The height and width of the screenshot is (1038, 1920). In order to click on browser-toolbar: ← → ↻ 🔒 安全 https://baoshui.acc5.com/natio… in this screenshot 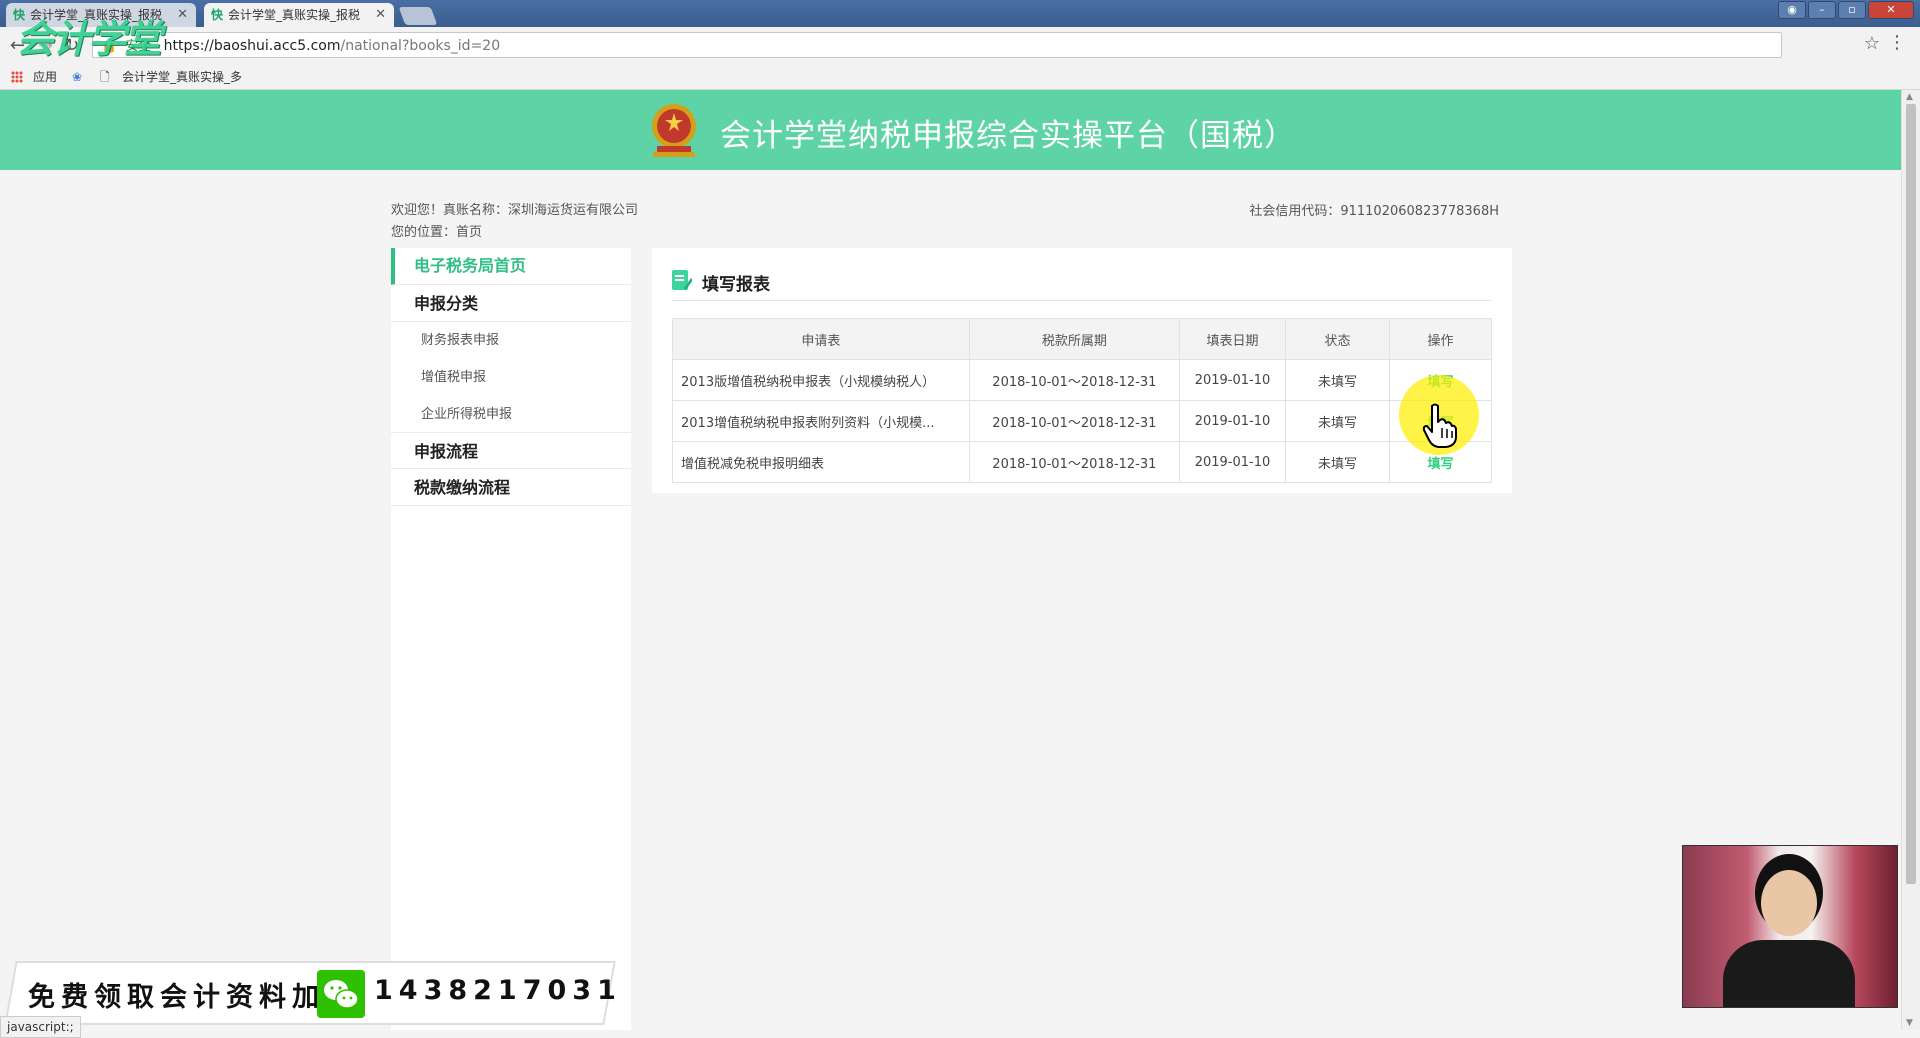, I will do `click(960, 46)`.